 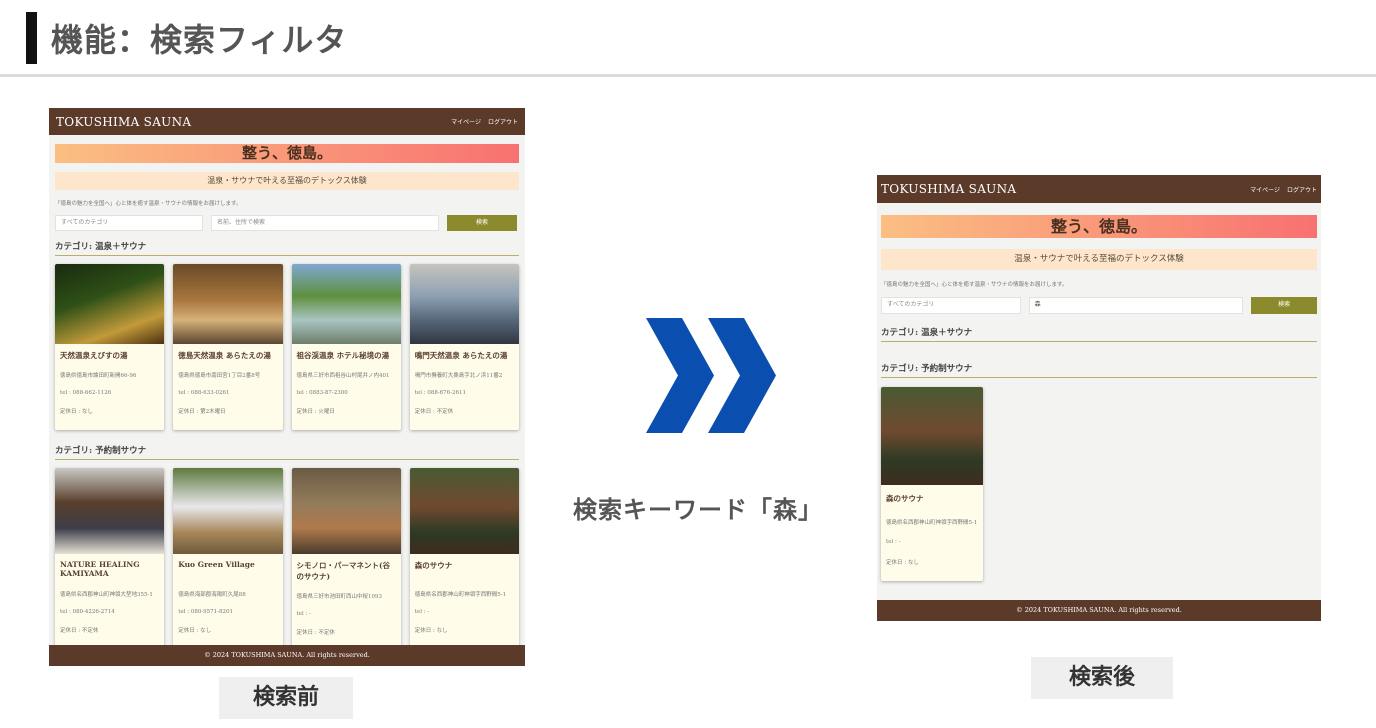 I want to click on facility-name: 天然温泉えびすの湯, so click(x=94, y=355).